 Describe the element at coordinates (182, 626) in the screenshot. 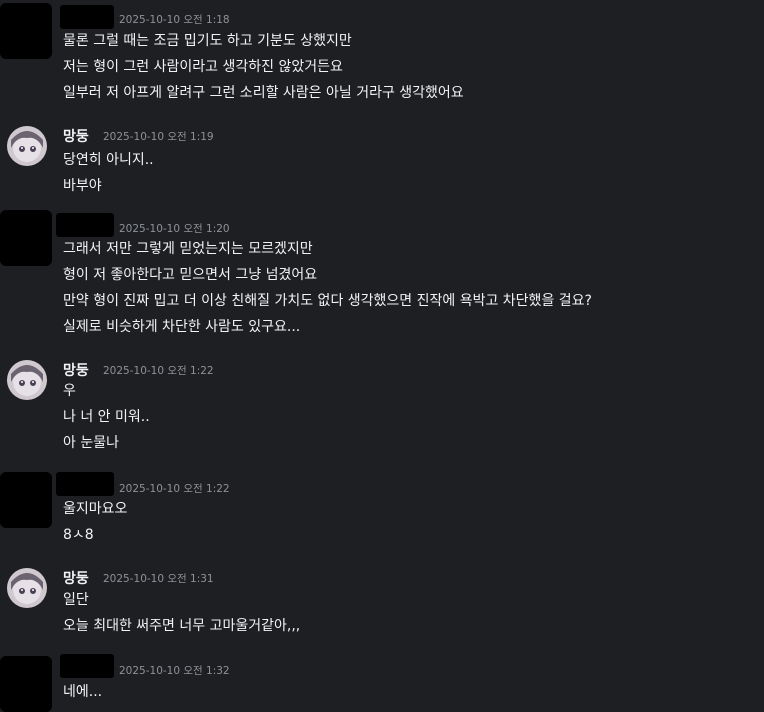

I see `message-text: 오늘 최대한 써주면 너무 고마울거같아,,,` at that location.